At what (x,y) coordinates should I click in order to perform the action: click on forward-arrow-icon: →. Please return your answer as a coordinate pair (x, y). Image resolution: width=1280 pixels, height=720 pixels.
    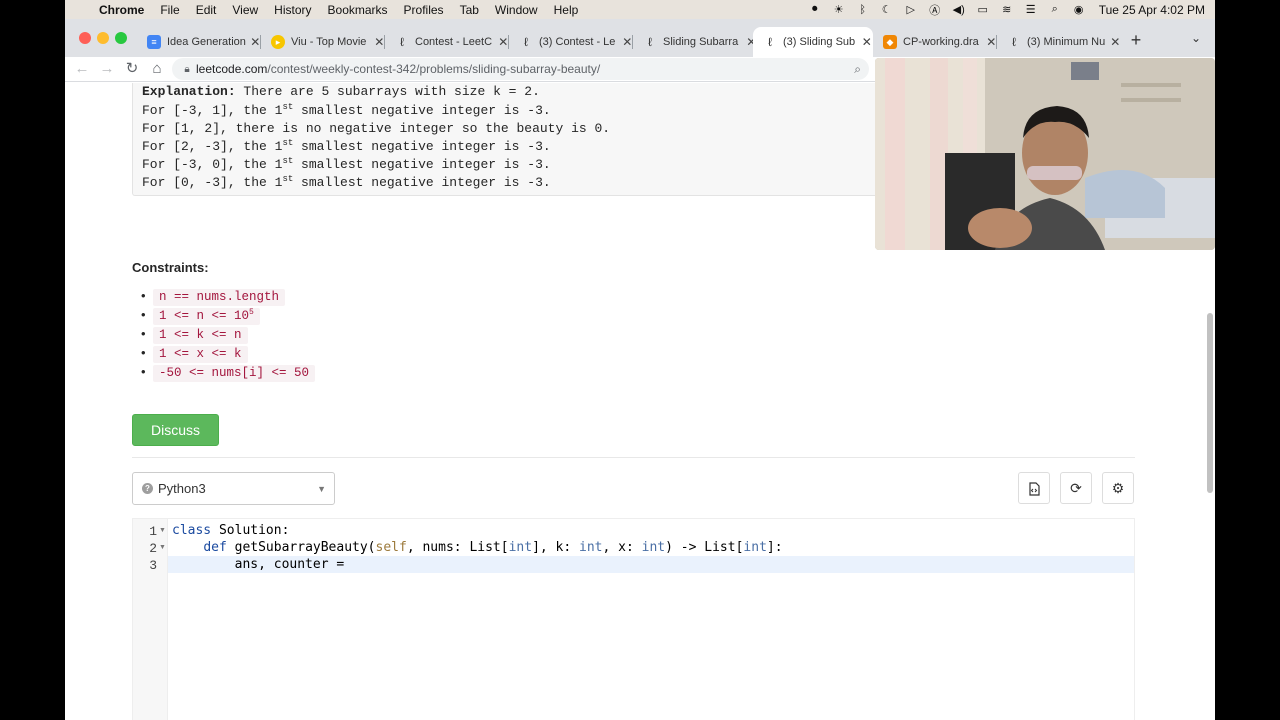
    Looking at the image, I should click on (107, 69).